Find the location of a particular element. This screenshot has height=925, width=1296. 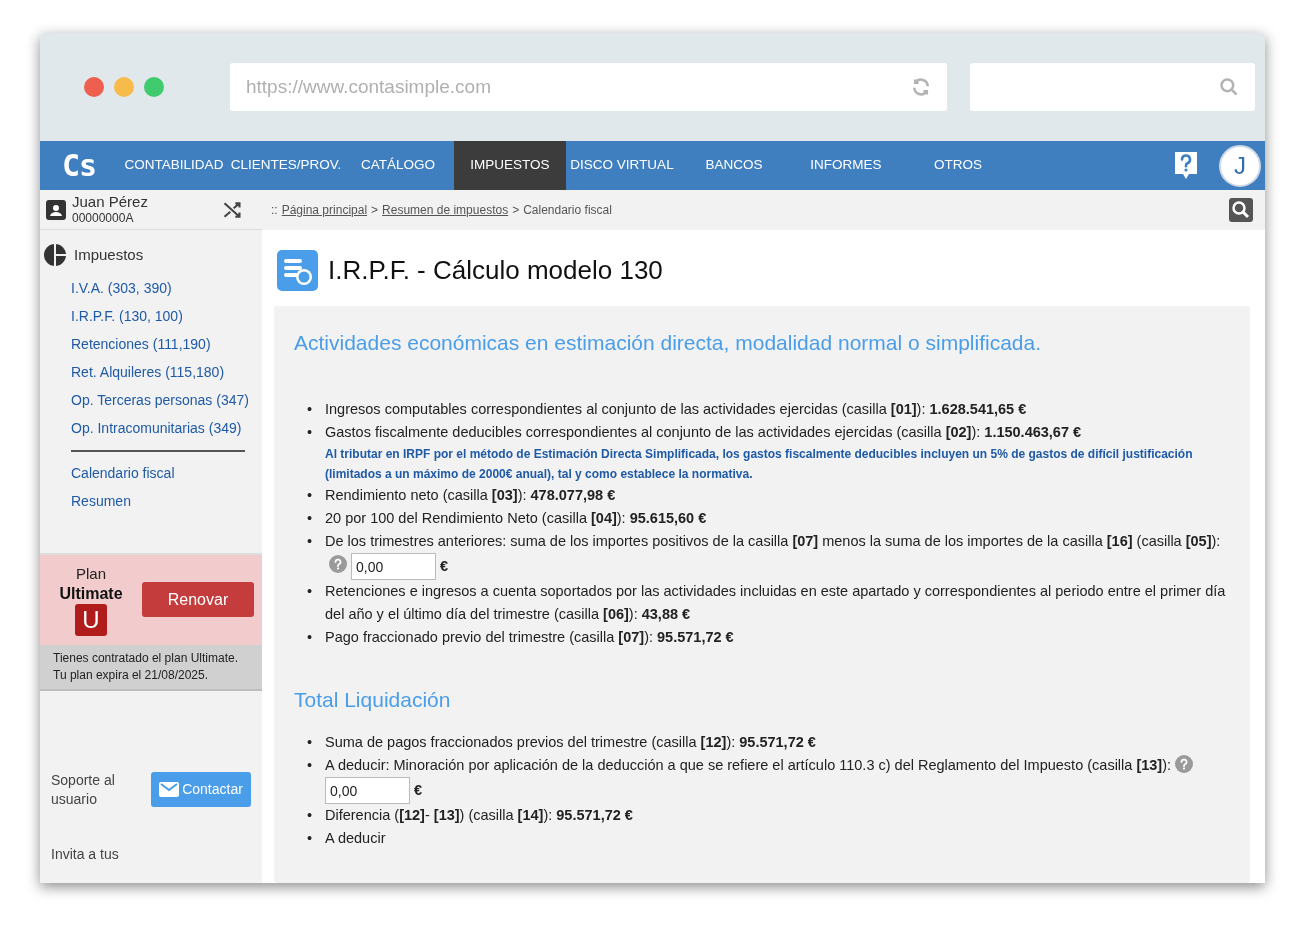

nav-tab: CLIENTES/PROV. is located at coordinates (286, 165).